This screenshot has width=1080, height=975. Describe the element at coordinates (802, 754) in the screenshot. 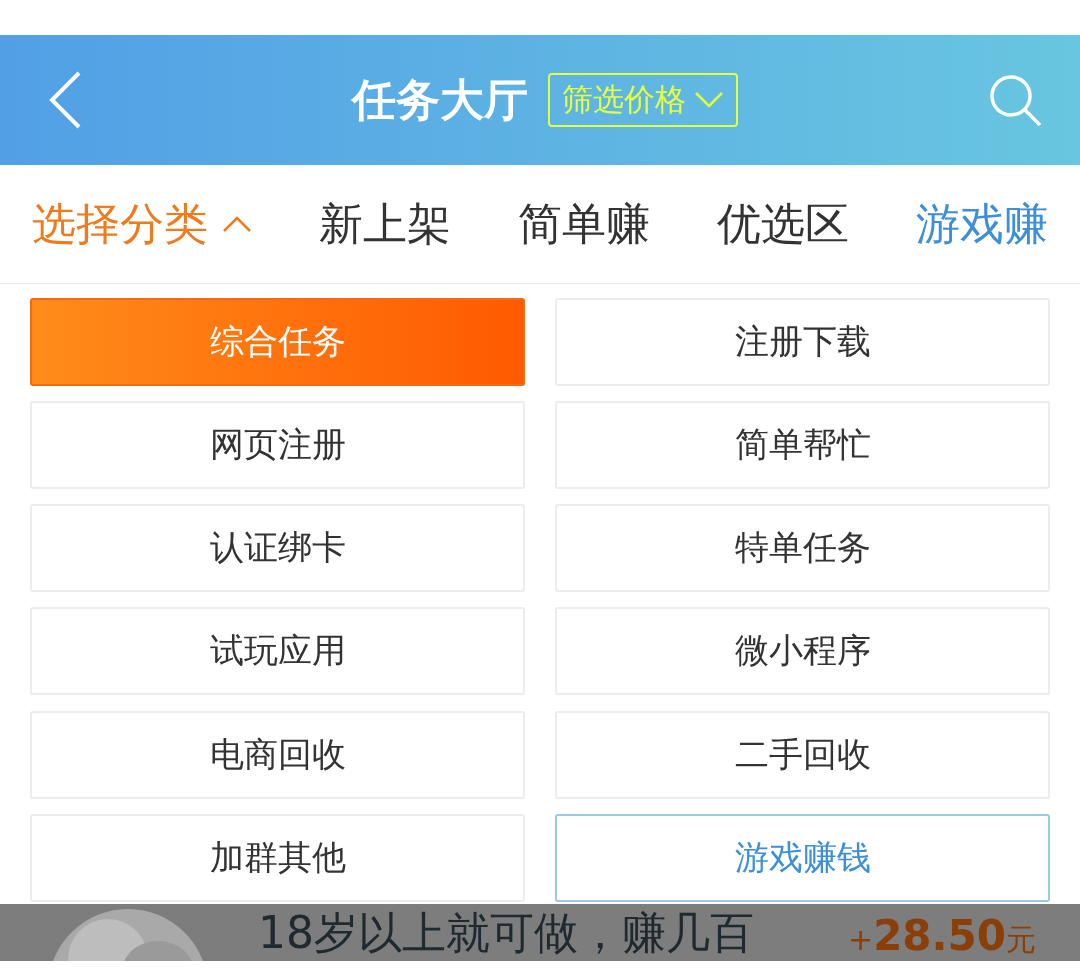

I see `category-button: 二手回收` at that location.